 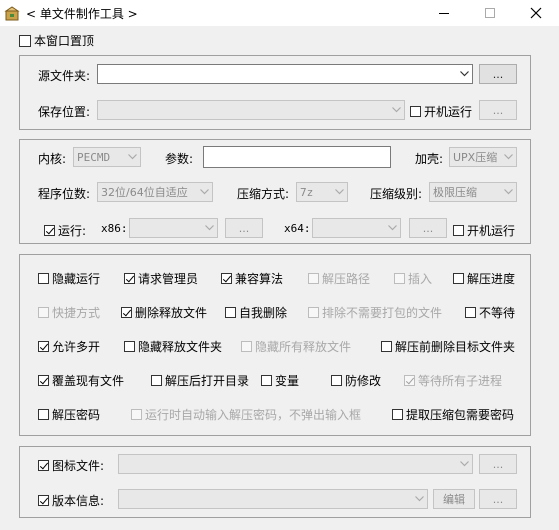 I want to click on source-folder-combo, so click(x=285, y=74).